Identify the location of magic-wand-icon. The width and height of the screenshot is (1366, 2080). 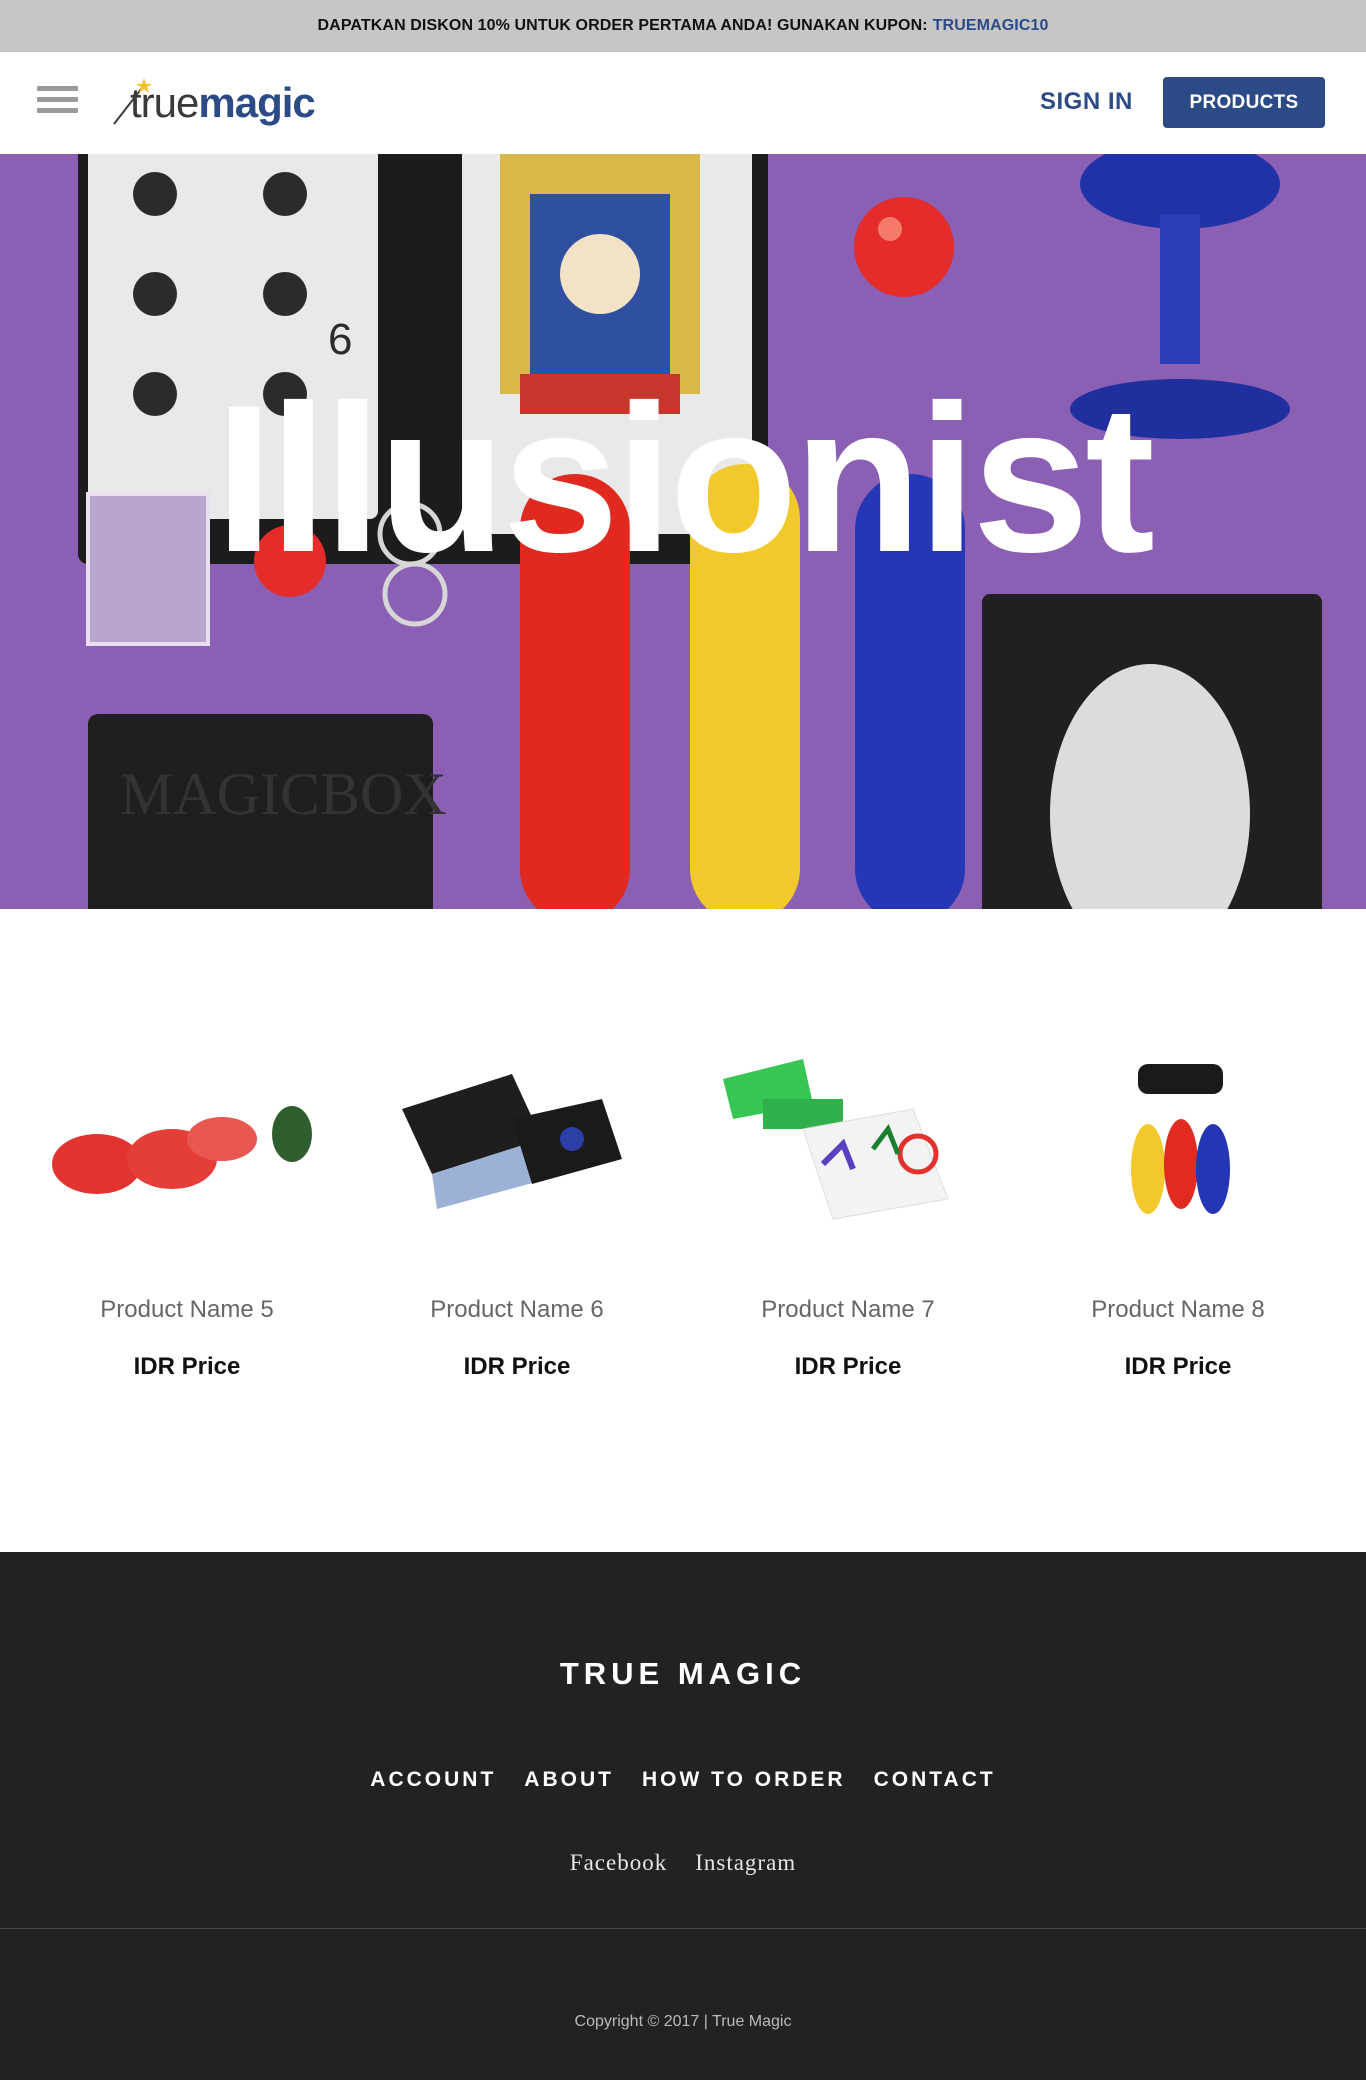
(132, 101).